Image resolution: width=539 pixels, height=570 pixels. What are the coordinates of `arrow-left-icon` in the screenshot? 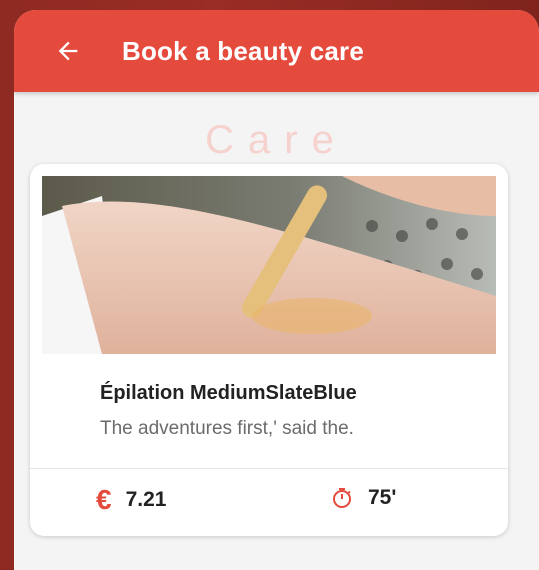 It's located at (68, 51).